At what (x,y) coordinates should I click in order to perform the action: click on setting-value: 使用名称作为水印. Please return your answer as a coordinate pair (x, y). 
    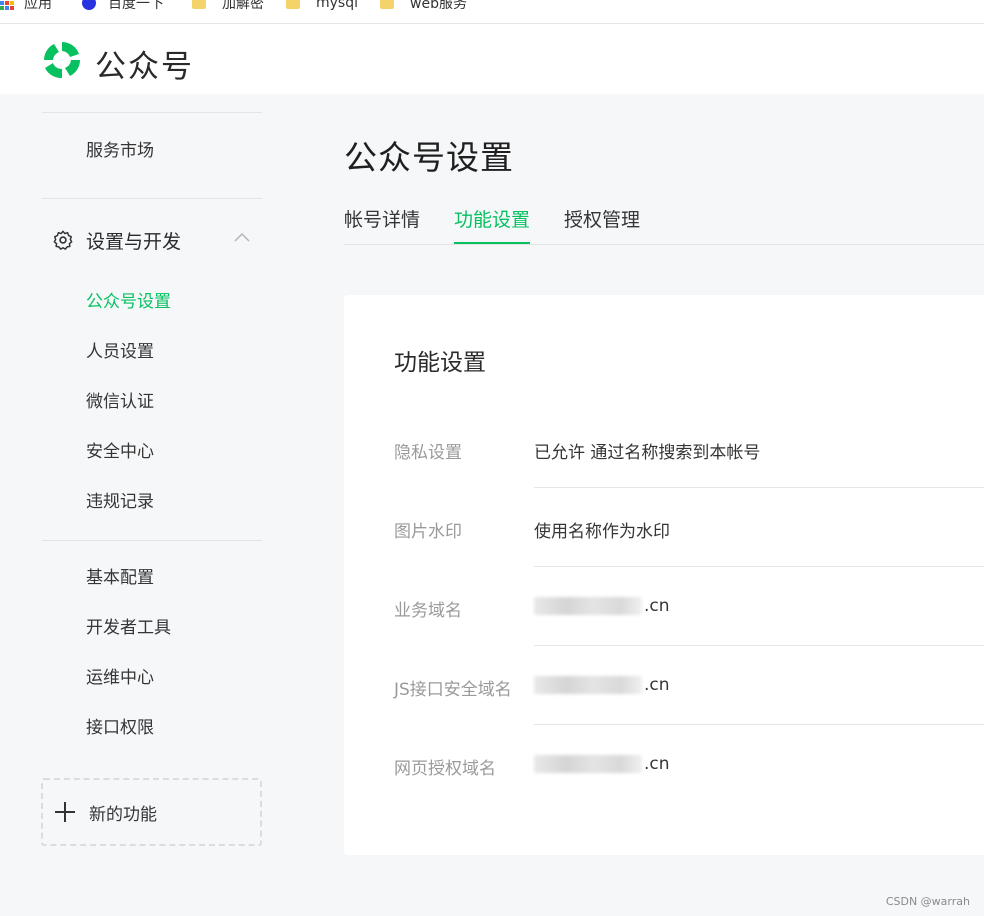
    Looking at the image, I should click on (602, 532).